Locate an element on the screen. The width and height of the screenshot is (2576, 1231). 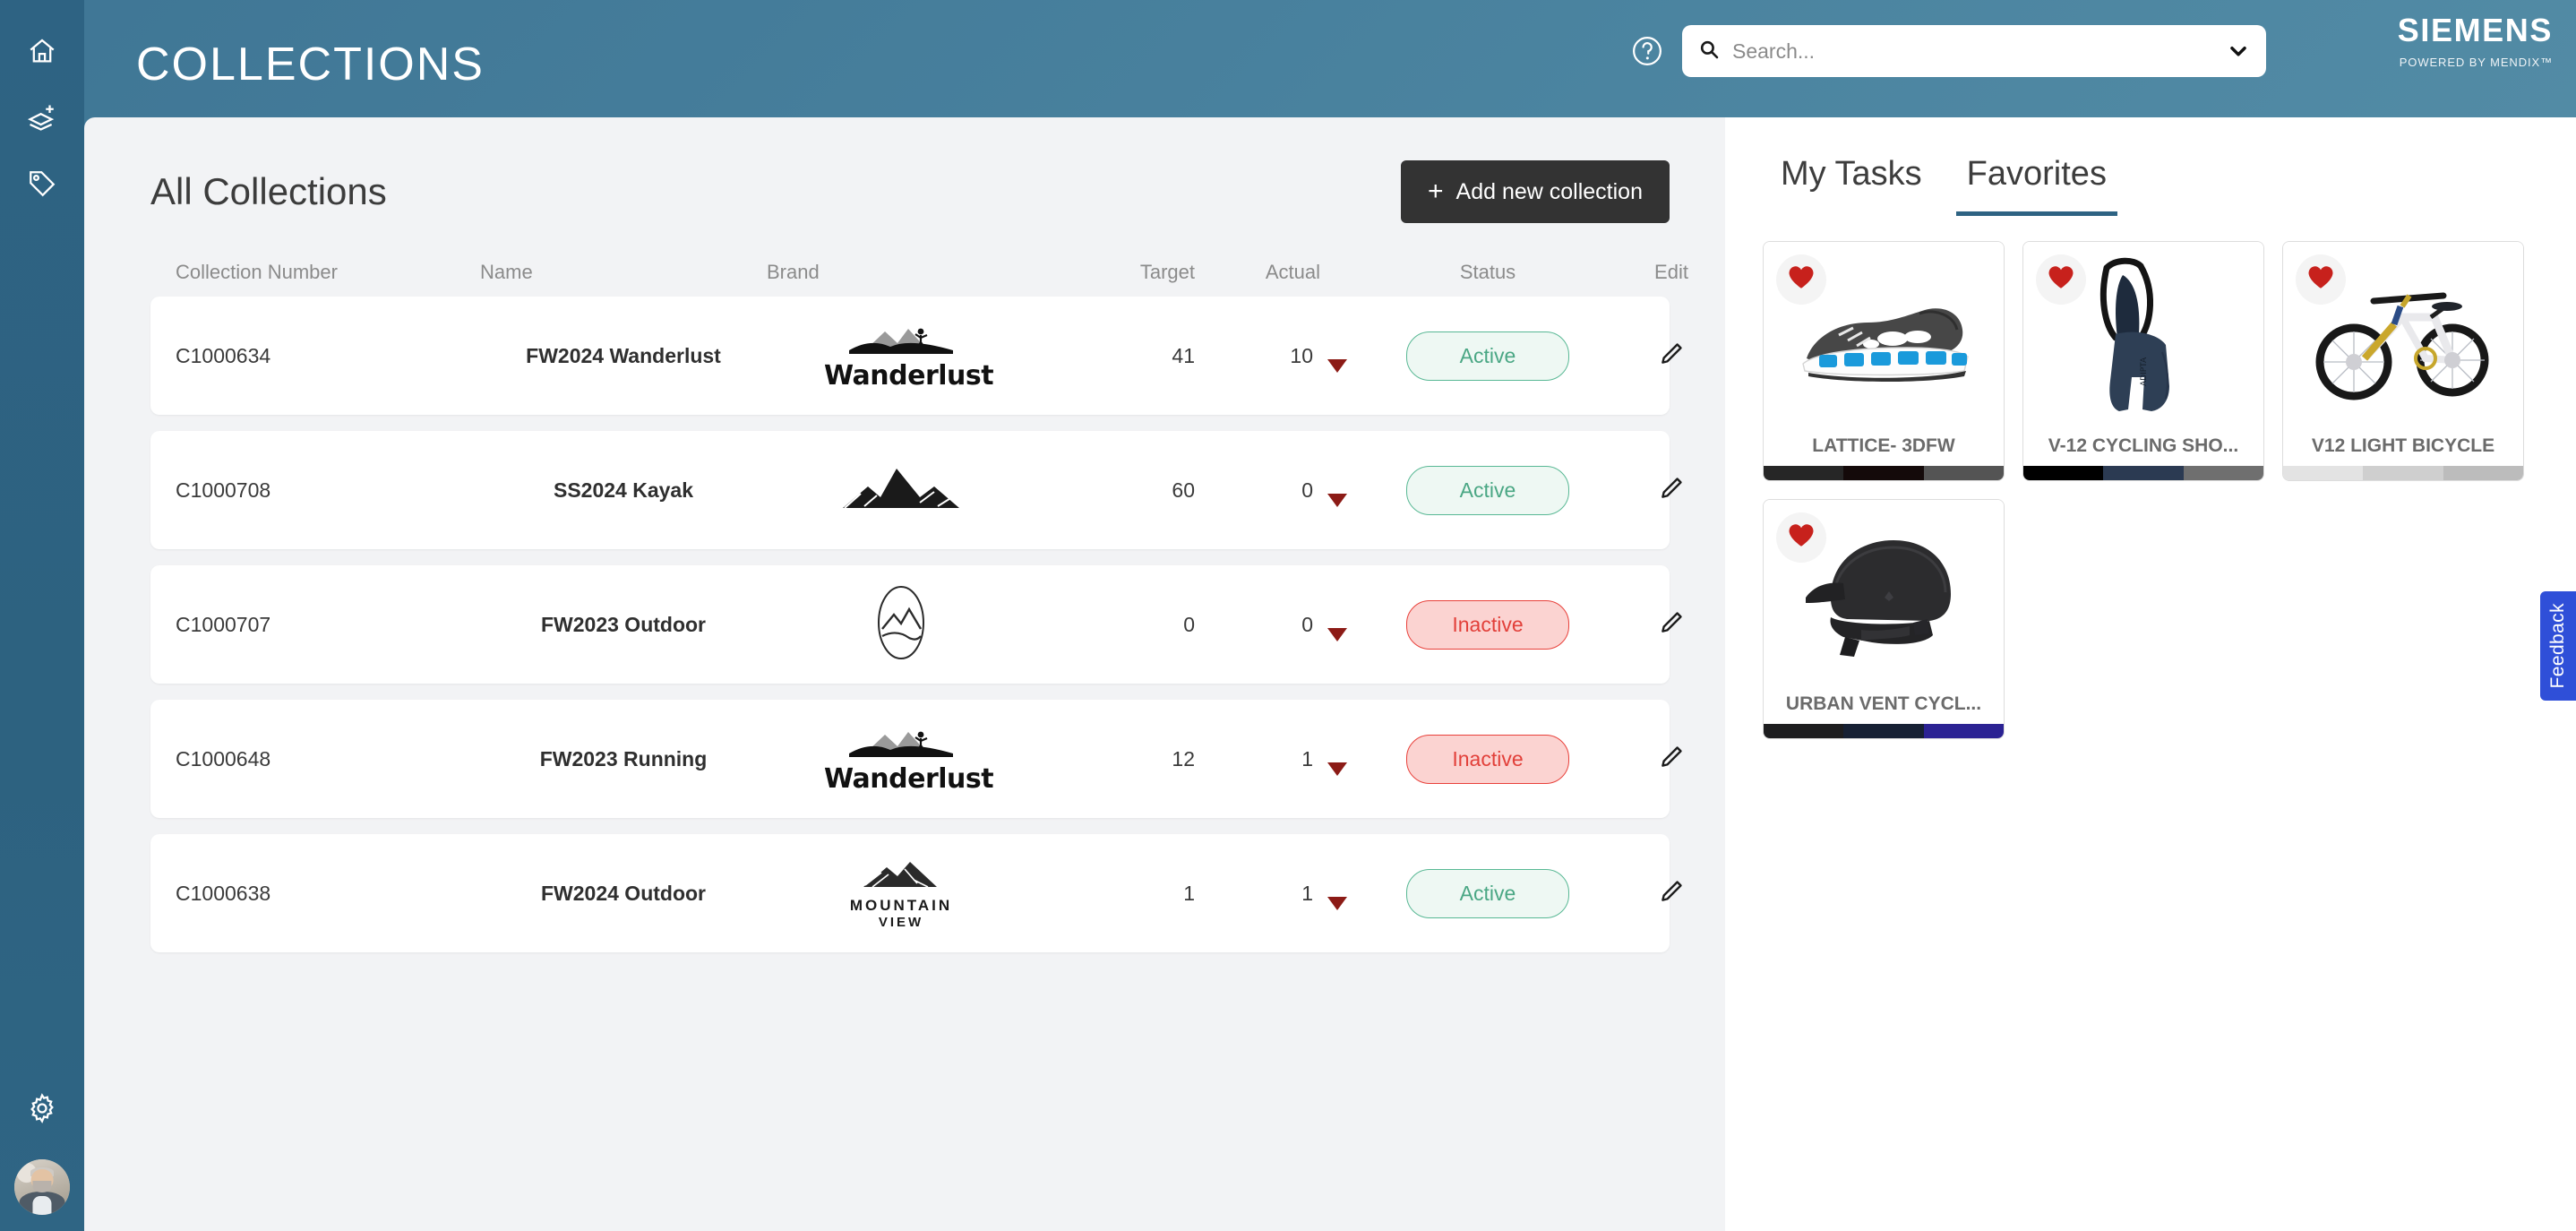
cell-actual-value: 10 is located at coordinates (1301, 355).